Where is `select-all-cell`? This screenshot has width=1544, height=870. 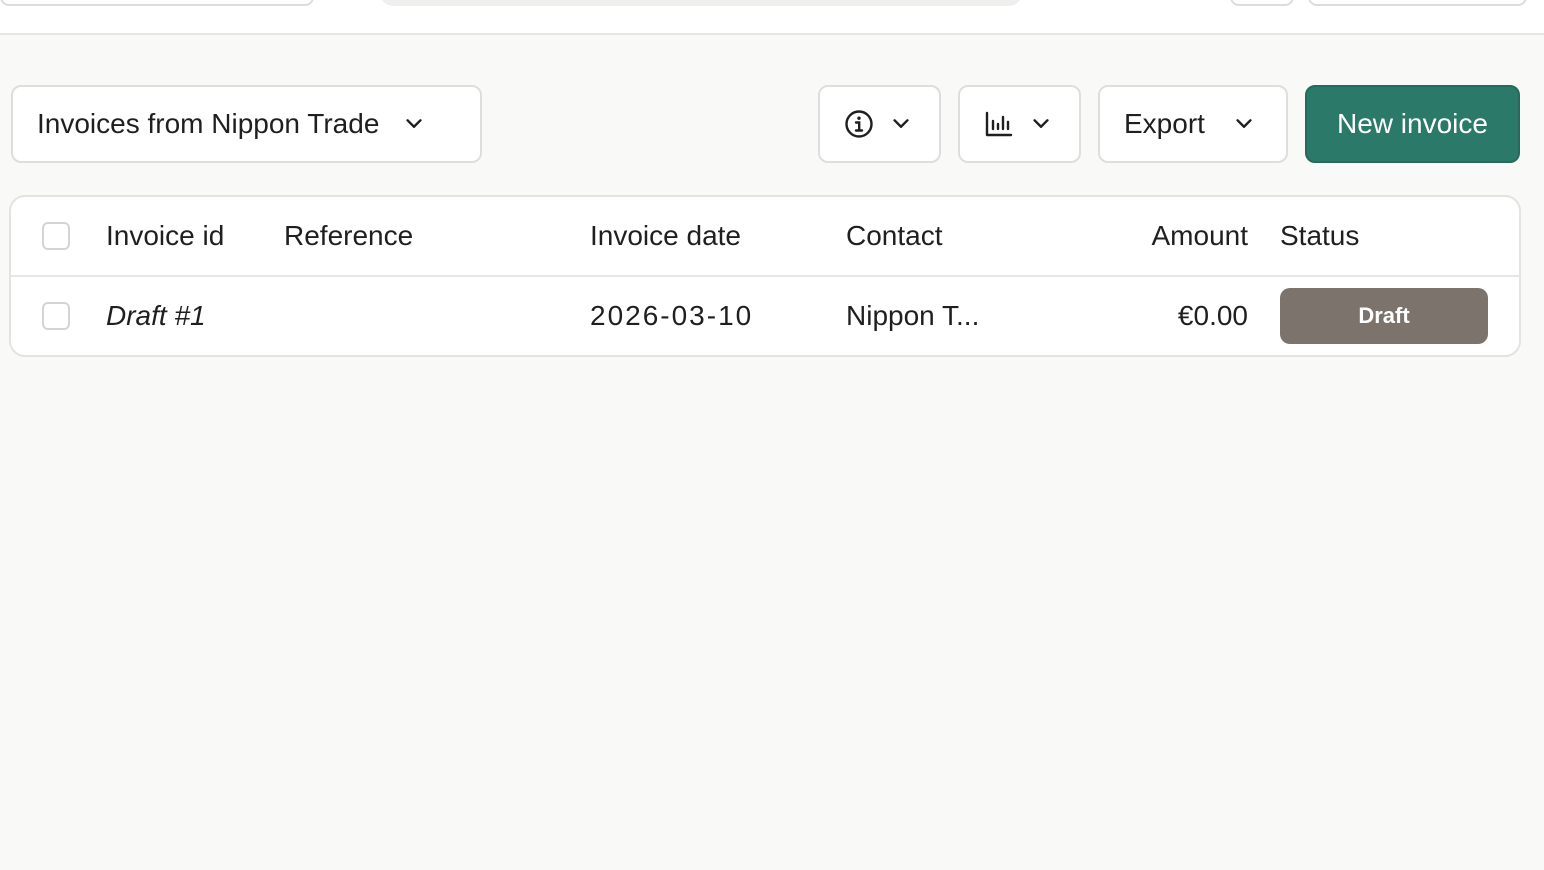
select-all-cell is located at coordinates (56, 236).